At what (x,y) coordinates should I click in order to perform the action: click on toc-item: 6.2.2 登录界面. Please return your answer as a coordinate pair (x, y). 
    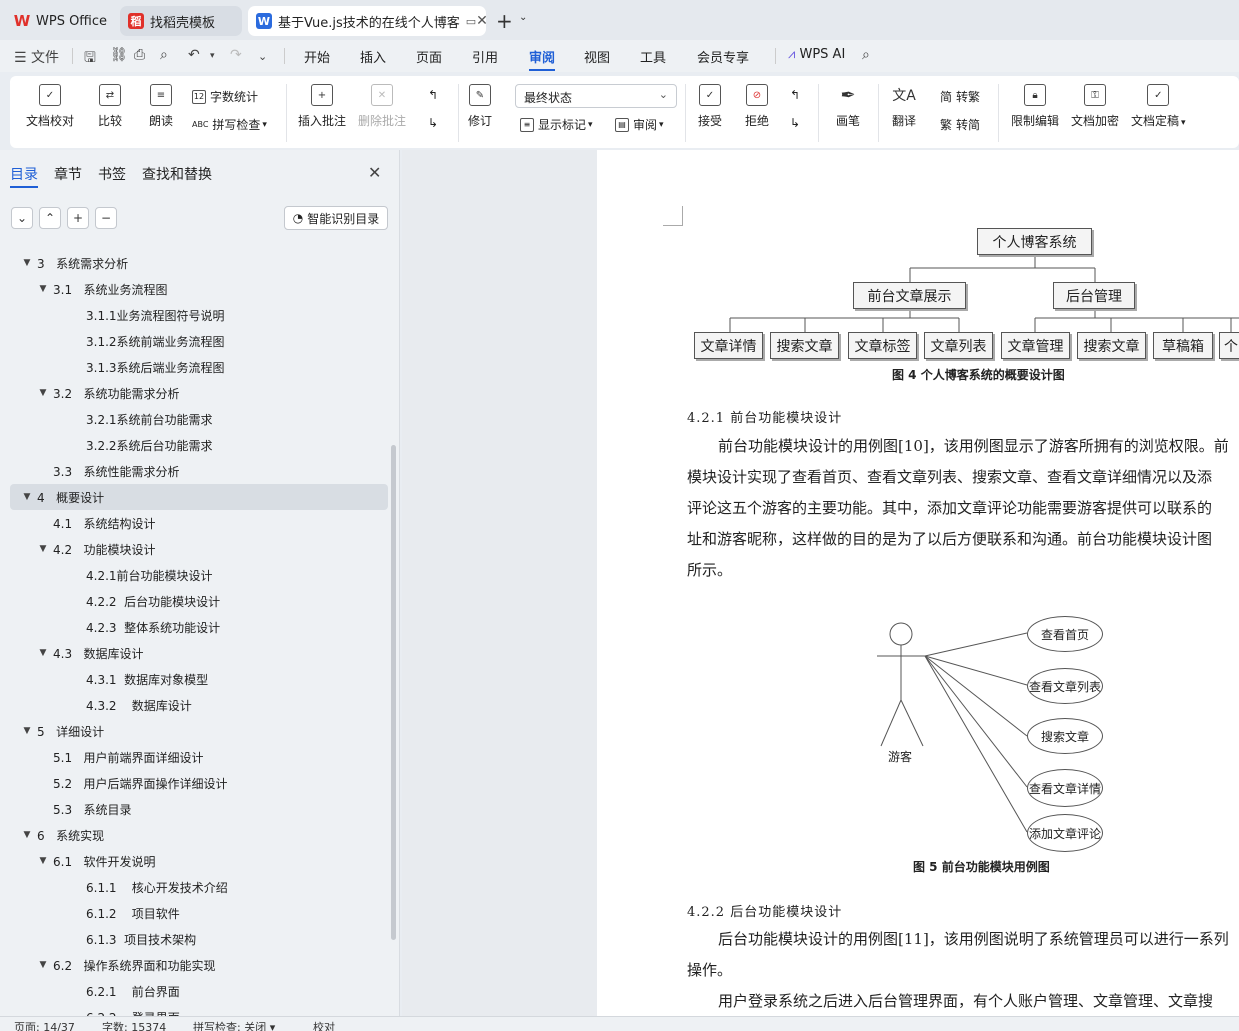
    Looking at the image, I should click on (199, 1010).